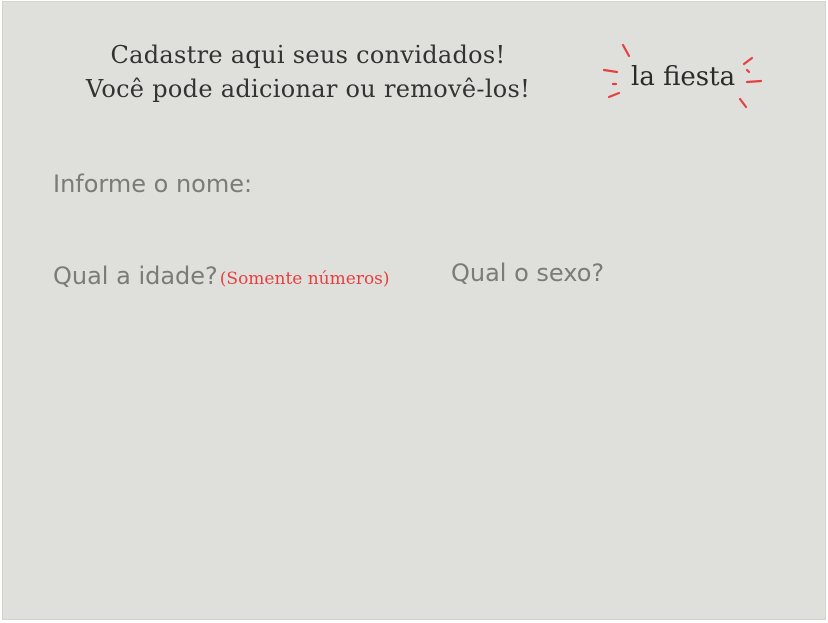 This screenshot has height=623, width=828. What do you see at coordinates (304, 279) in the screenshot?
I see `age-hint: (Somente números)` at bounding box center [304, 279].